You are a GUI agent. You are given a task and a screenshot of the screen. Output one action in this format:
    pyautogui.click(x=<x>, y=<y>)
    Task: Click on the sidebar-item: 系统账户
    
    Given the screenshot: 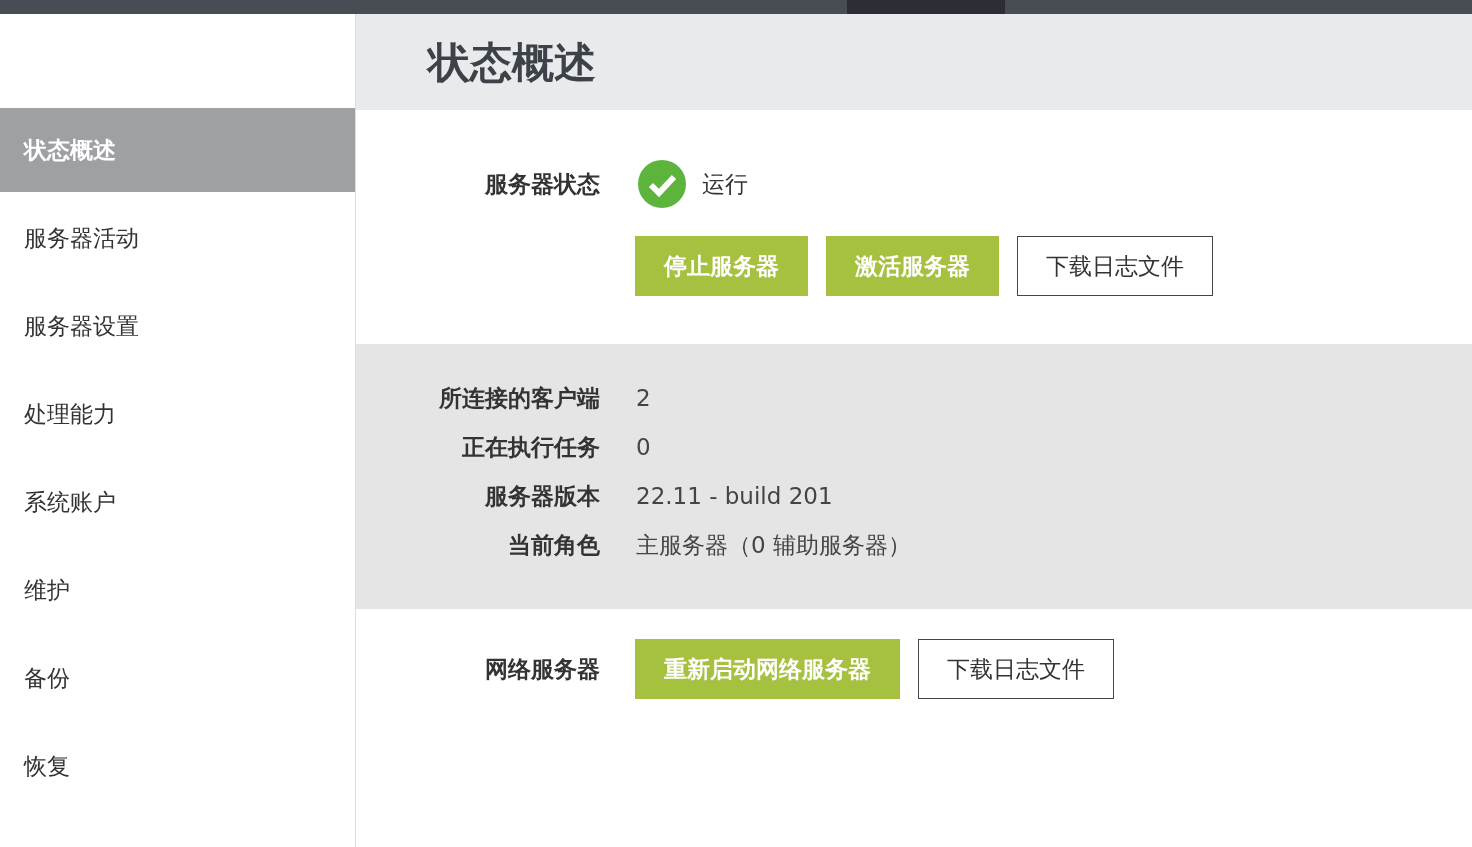 What is the action you would take?
    pyautogui.click(x=177, y=502)
    